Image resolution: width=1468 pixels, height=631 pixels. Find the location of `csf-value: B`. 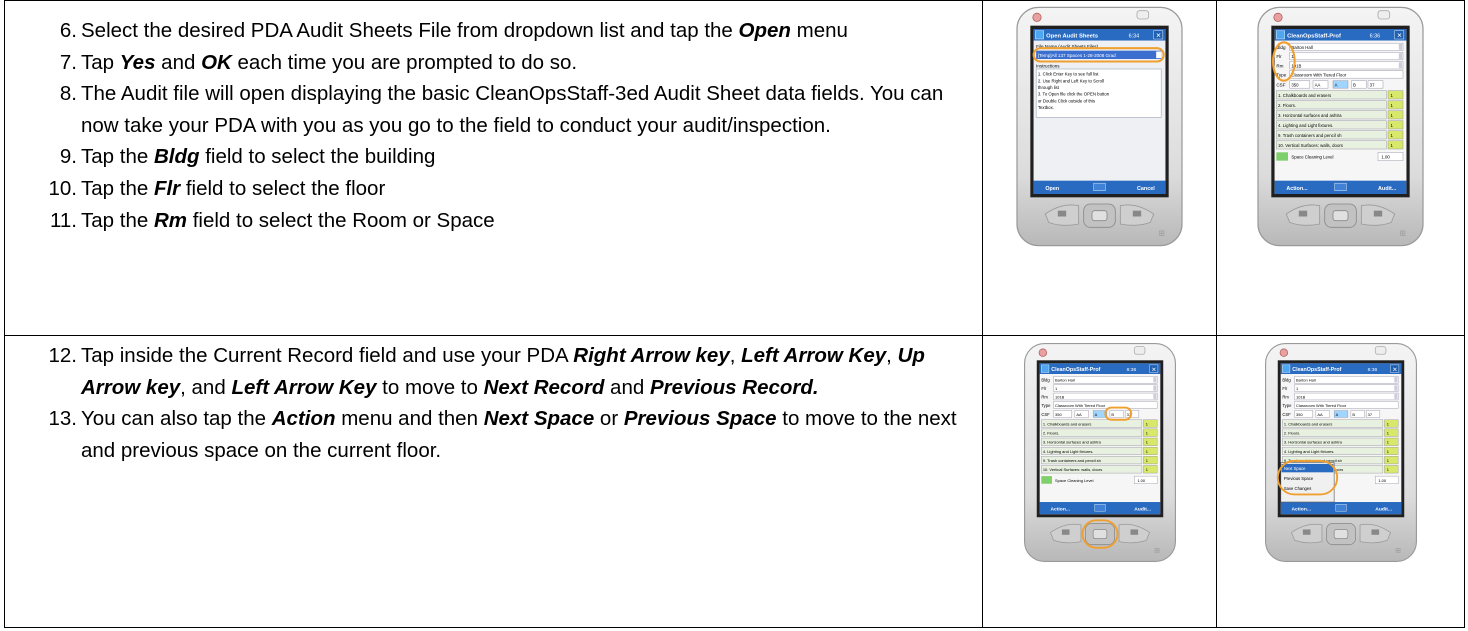

csf-value: B is located at coordinates (1353, 414).